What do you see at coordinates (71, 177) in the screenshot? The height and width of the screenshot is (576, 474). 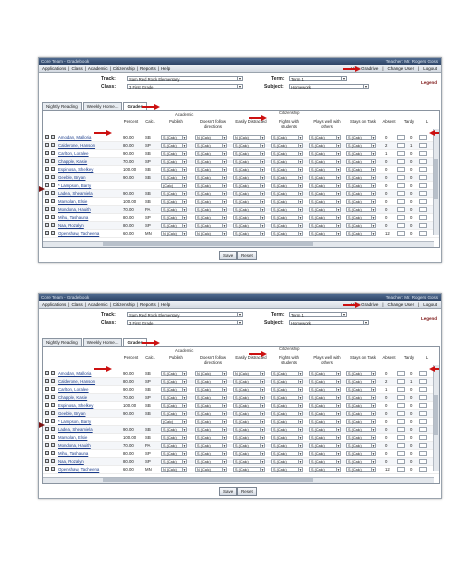 I see `student-name: Geeble, Bryan` at bounding box center [71, 177].